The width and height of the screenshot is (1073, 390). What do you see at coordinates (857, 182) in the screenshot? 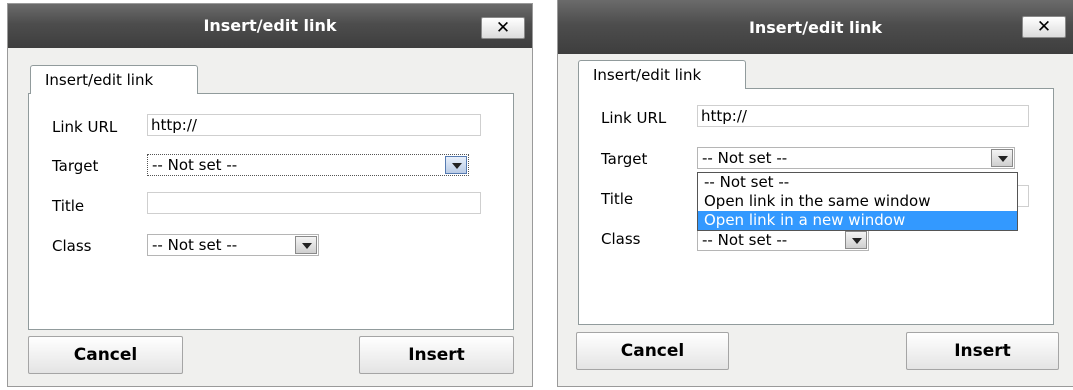
I see `dropdown-option: -- Not set --` at bounding box center [857, 182].